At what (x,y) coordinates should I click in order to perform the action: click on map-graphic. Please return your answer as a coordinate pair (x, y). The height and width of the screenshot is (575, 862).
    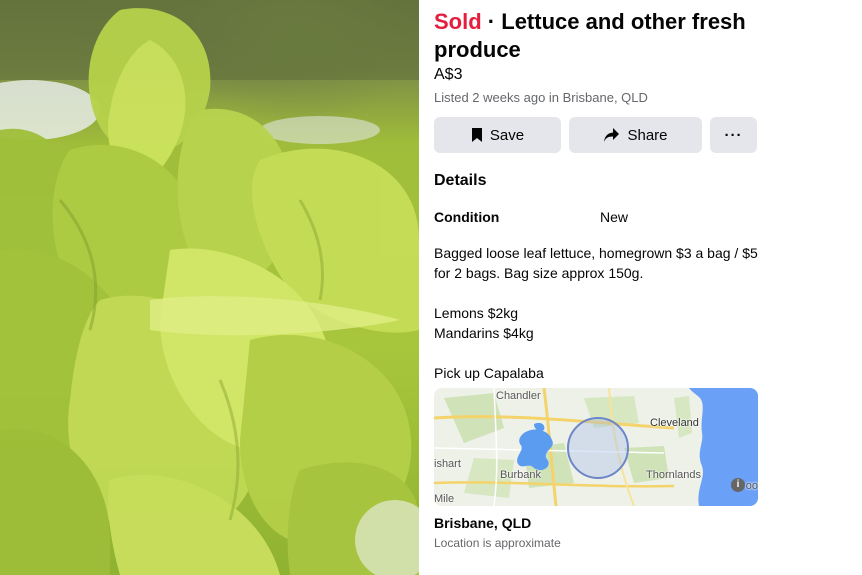
    Looking at the image, I should click on (596, 447).